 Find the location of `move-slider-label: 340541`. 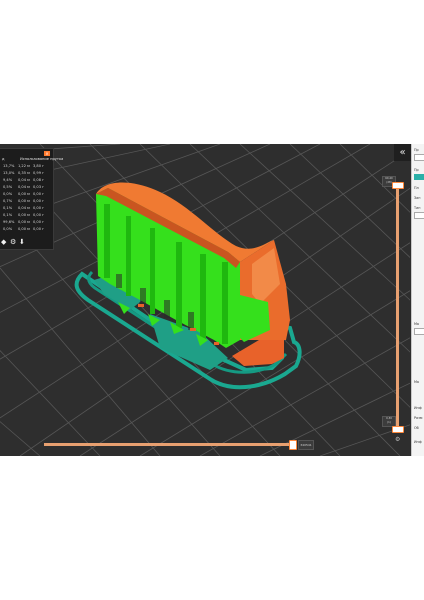

move-slider-label: 340541 is located at coordinates (306, 445).